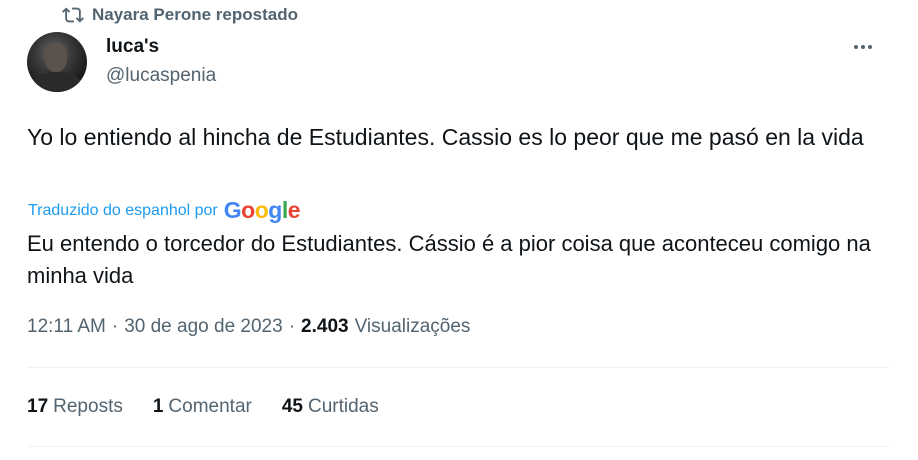 This screenshot has height=460, width=918. What do you see at coordinates (292, 406) in the screenshot?
I see `likes-count: 45` at bounding box center [292, 406].